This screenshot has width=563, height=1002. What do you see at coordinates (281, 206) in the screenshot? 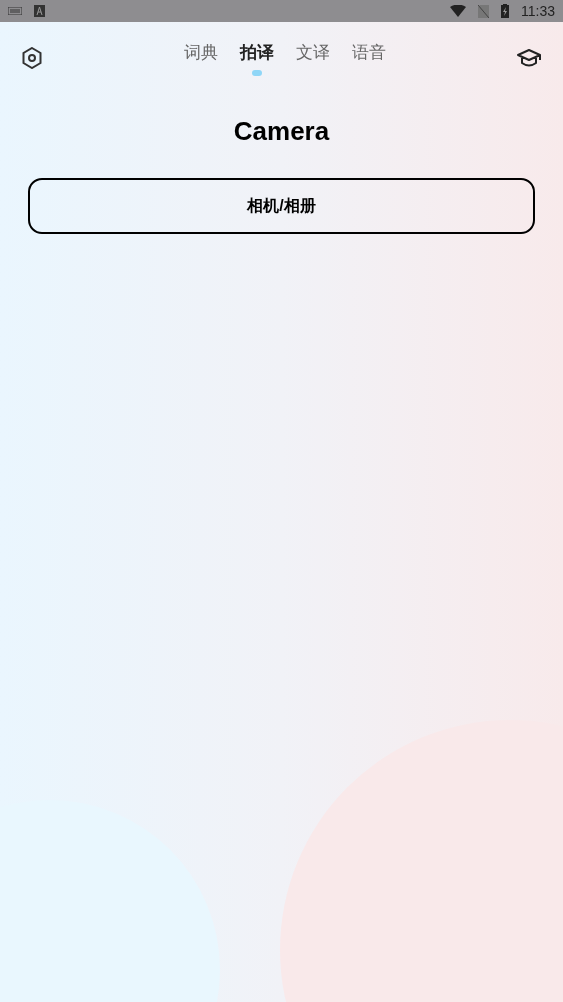
I see `camera-album-button: 相机/相册` at bounding box center [281, 206].